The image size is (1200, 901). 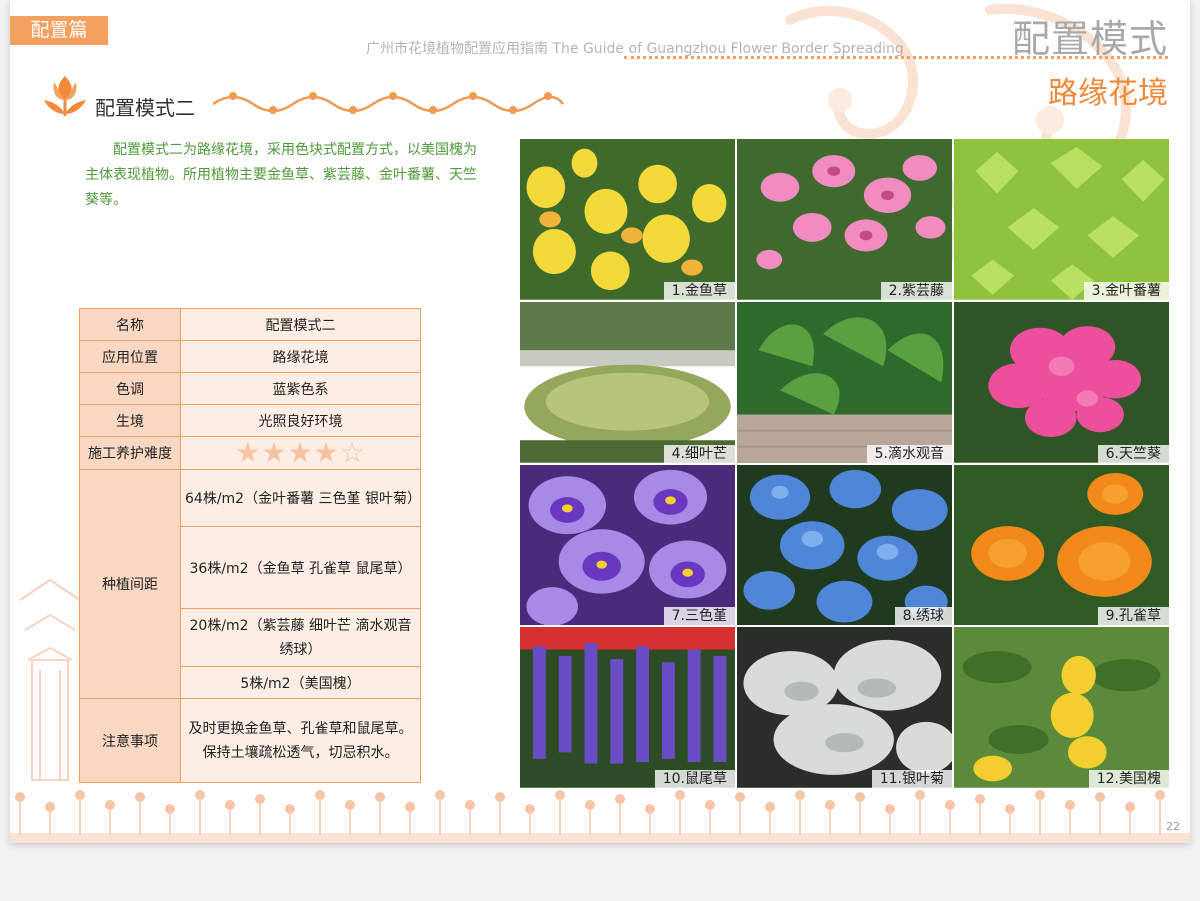 What do you see at coordinates (699, 616) in the screenshot?
I see `photo-caption: 7.三色堇` at bounding box center [699, 616].